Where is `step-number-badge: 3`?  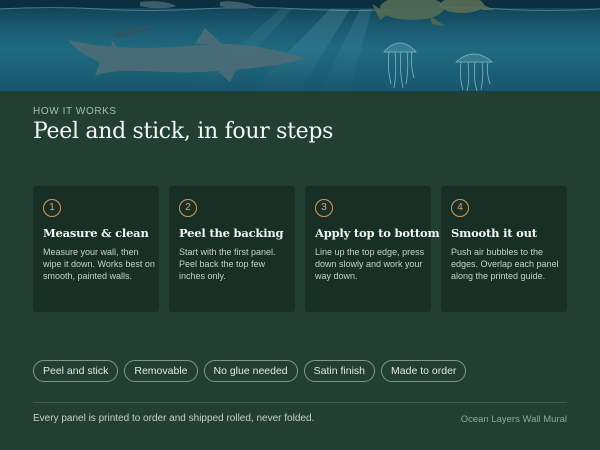
step-number-badge: 3 is located at coordinates (324, 208).